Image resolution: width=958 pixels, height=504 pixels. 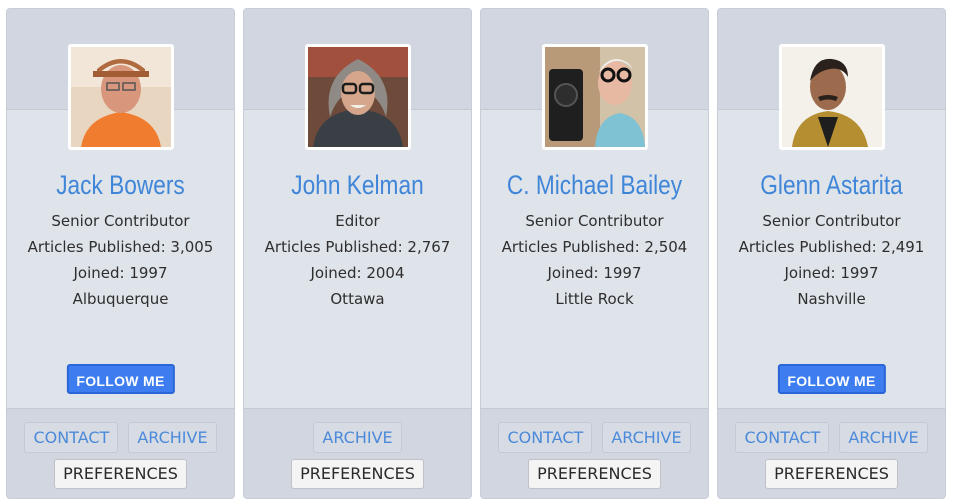 I want to click on contributor-city: Albuquerque, so click(x=120, y=299).